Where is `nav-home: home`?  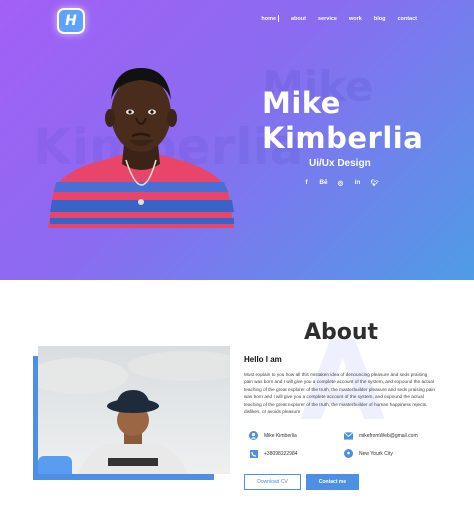 nav-home: home is located at coordinates (268, 19).